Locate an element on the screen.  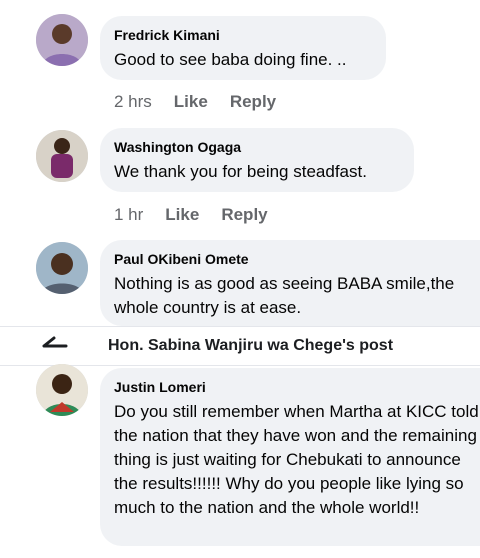
back-arrow-icon is located at coordinates (55, 346).